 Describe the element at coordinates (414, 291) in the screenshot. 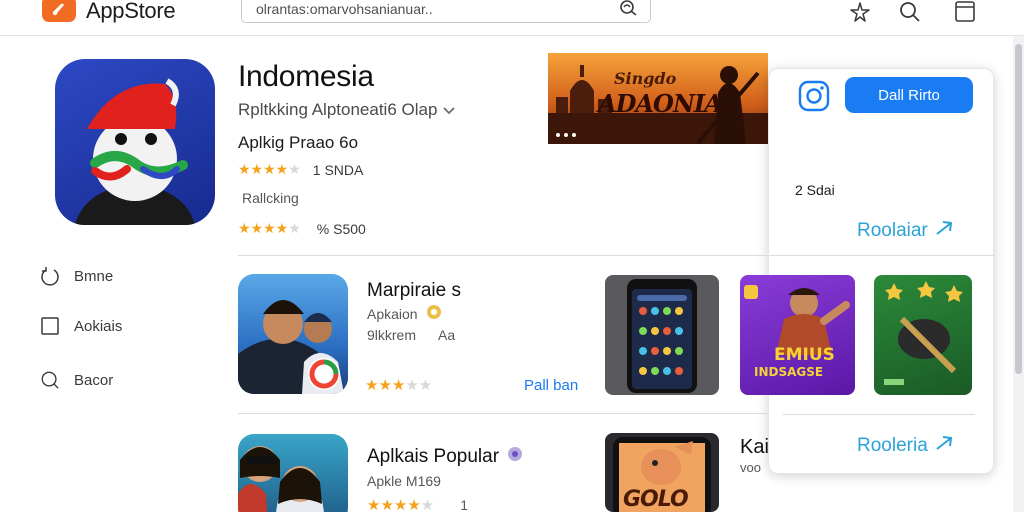

I see `app-title: Marpiraie s` at that location.